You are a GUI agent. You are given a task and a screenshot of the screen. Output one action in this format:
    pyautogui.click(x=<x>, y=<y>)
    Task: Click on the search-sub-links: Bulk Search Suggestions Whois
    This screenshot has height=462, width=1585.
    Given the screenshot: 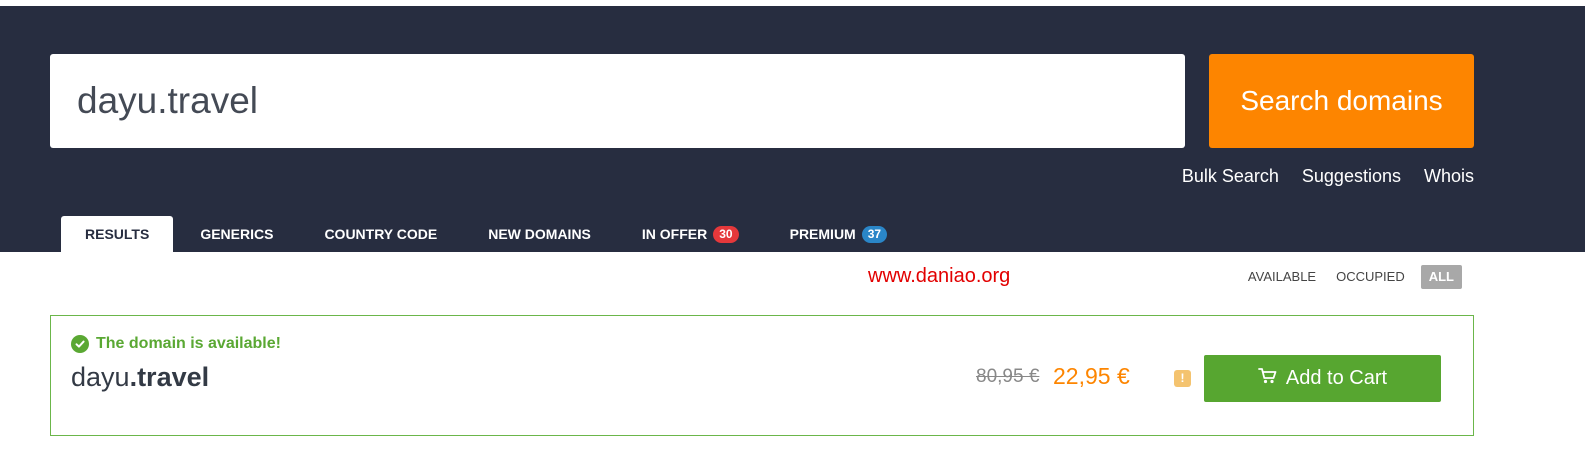 What is the action you would take?
    pyautogui.click(x=1328, y=176)
    